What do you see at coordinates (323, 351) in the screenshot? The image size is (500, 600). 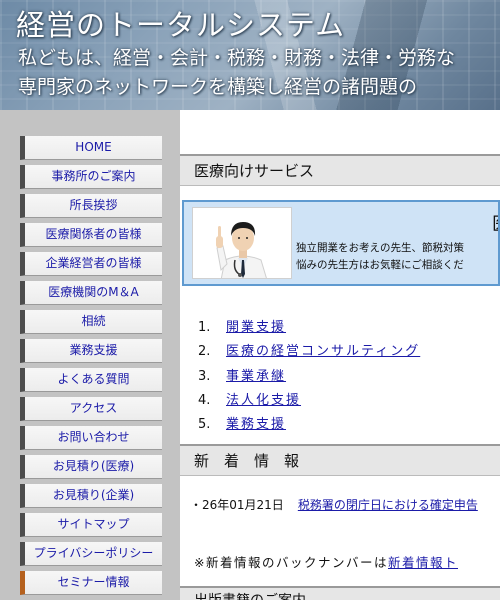 I see `service-link-consulting: 医療の経営コンサルティング` at bounding box center [323, 351].